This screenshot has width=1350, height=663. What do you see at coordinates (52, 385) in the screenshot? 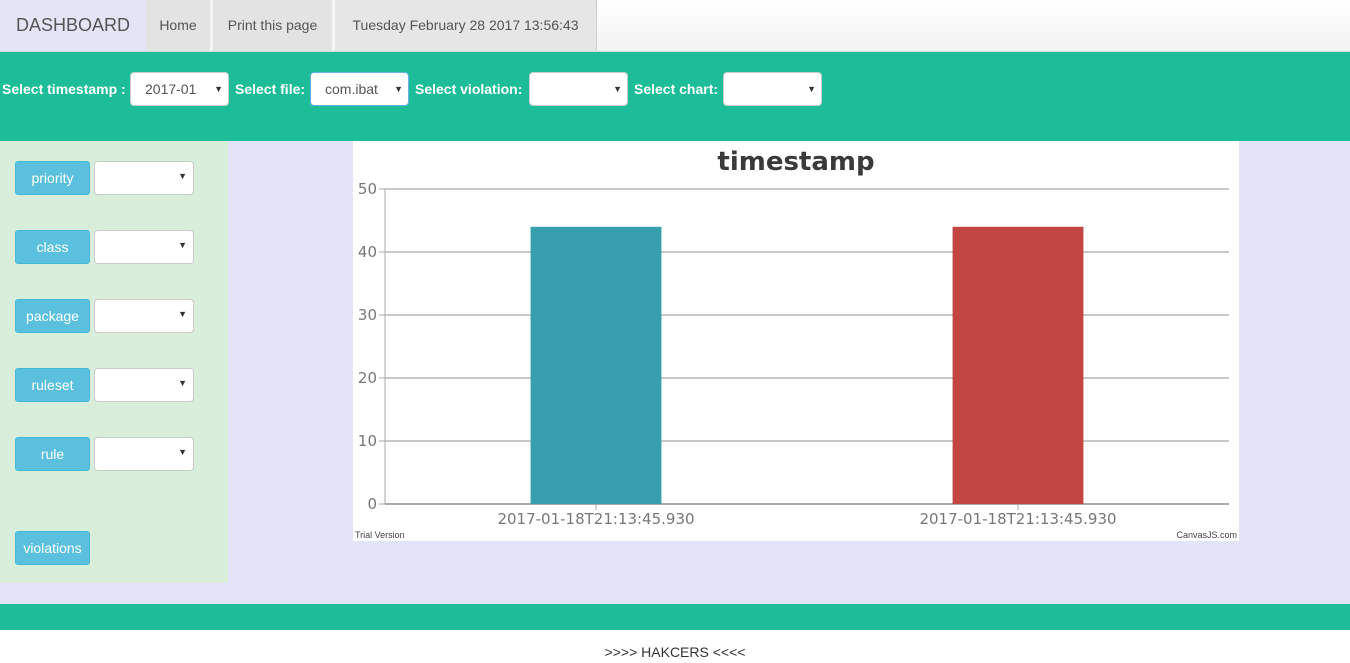
I see `ruleset-button: ruleset` at bounding box center [52, 385].